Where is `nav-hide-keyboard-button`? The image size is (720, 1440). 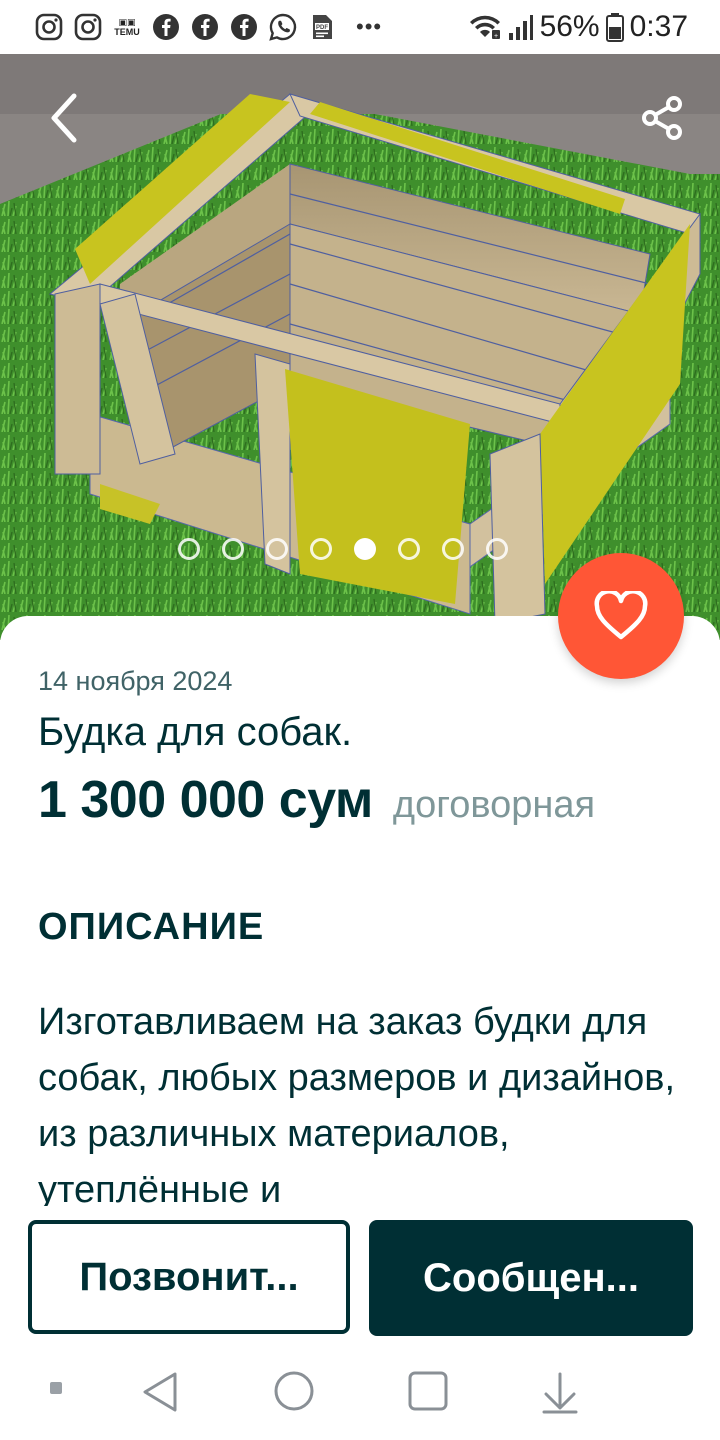
nav-hide-keyboard-button is located at coordinates (560, 1392).